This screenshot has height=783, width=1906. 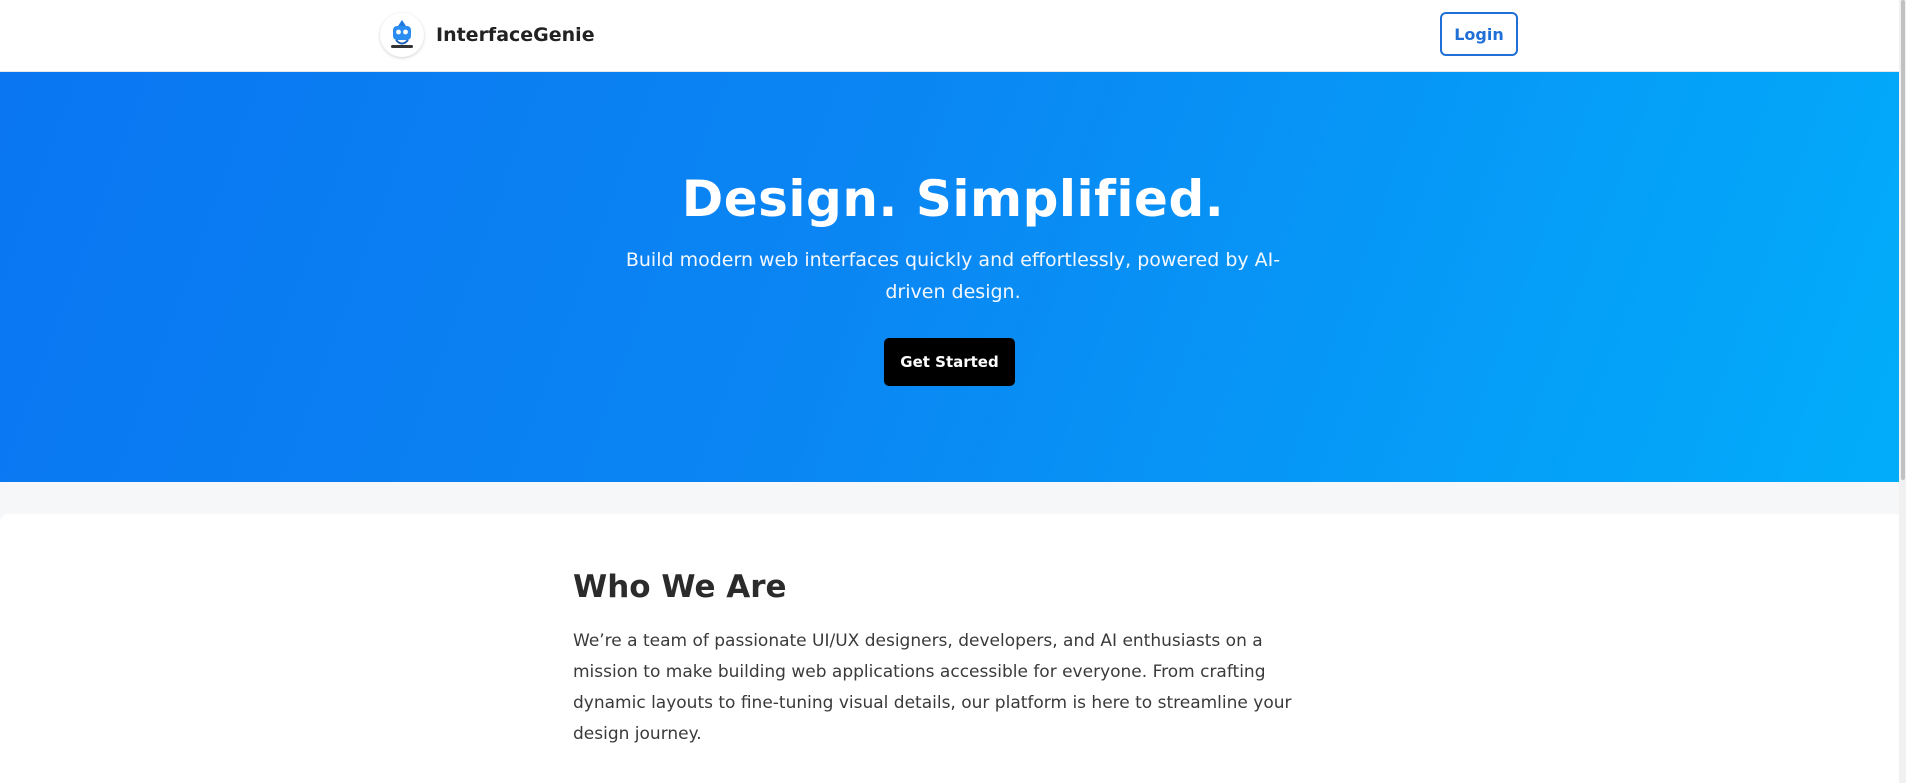 What do you see at coordinates (1479, 34) in the screenshot?
I see `login-button: Login` at bounding box center [1479, 34].